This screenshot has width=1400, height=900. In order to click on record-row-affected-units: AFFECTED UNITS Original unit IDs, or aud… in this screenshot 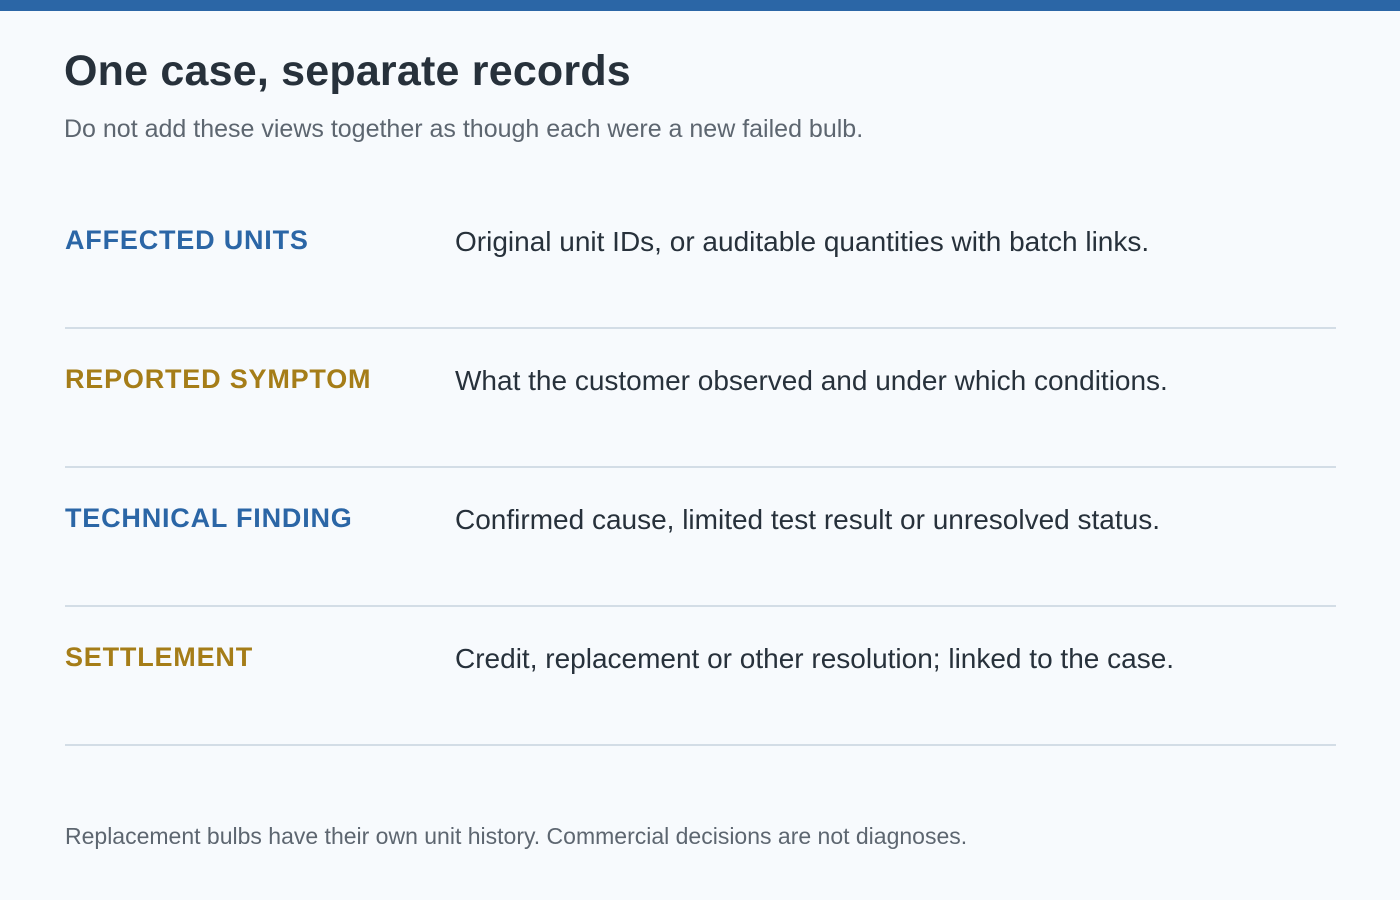, I will do `click(700, 259)`.